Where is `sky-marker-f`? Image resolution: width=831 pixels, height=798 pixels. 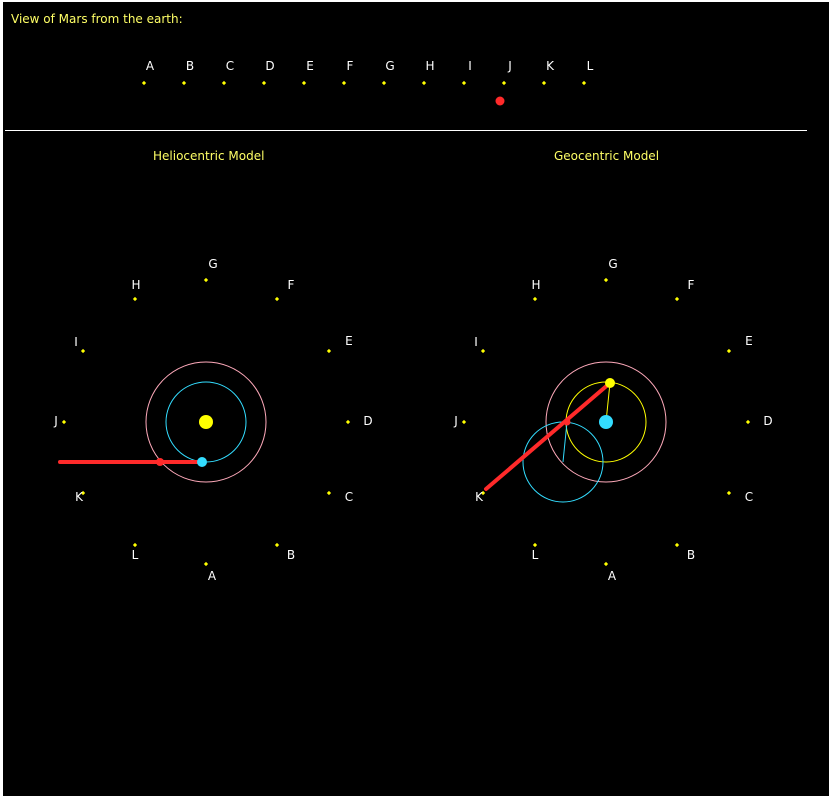
sky-marker-f is located at coordinates (344, 83).